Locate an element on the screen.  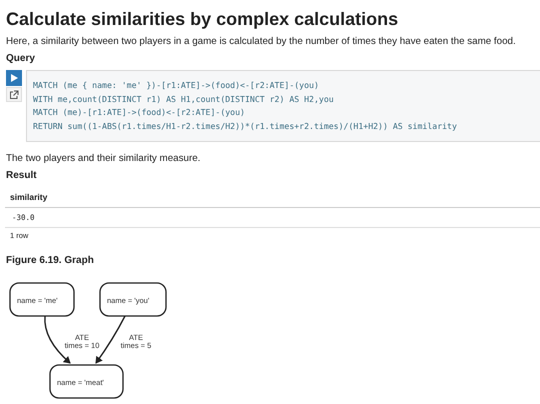
code-line: RETURN sum((1-ABS(r1.times/H1-r2.times/H2))*(r1.times+r2.times)/(H1+H2)) AS similarity is located at coordinates (245, 126).